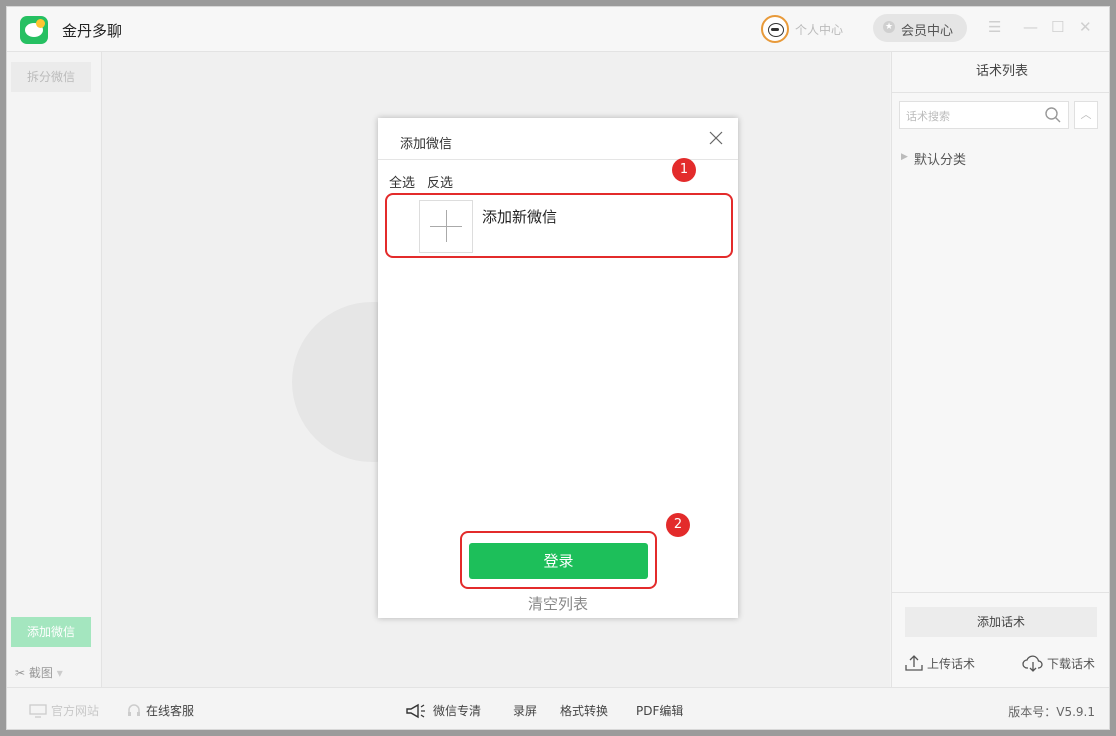 This screenshot has height=736, width=1116. What do you see at coordinates (994, 27) in the screenshot?
I see `menu-icon: ☰` at bounding box center [994, 27].